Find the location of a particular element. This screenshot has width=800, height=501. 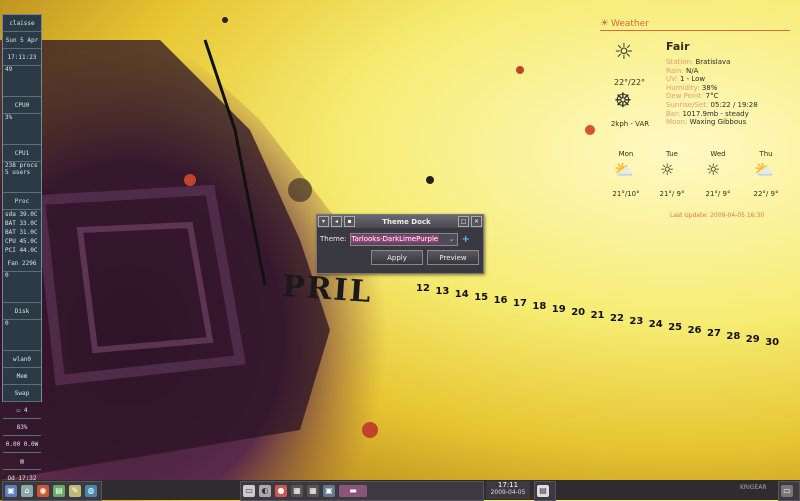

sensor-pci: PCI 44.0C is located at coordinates (21, 250).